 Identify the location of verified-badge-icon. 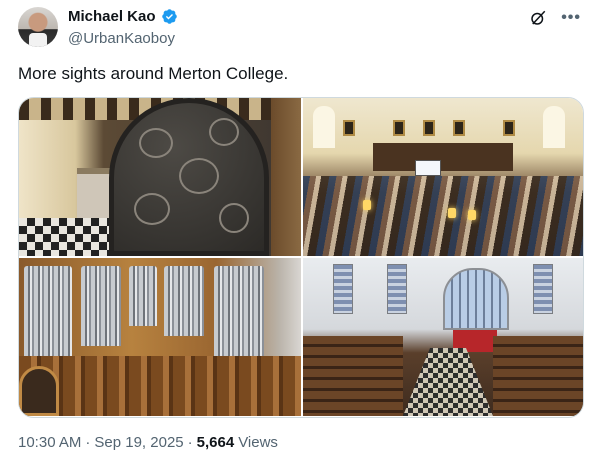
(169, 16).